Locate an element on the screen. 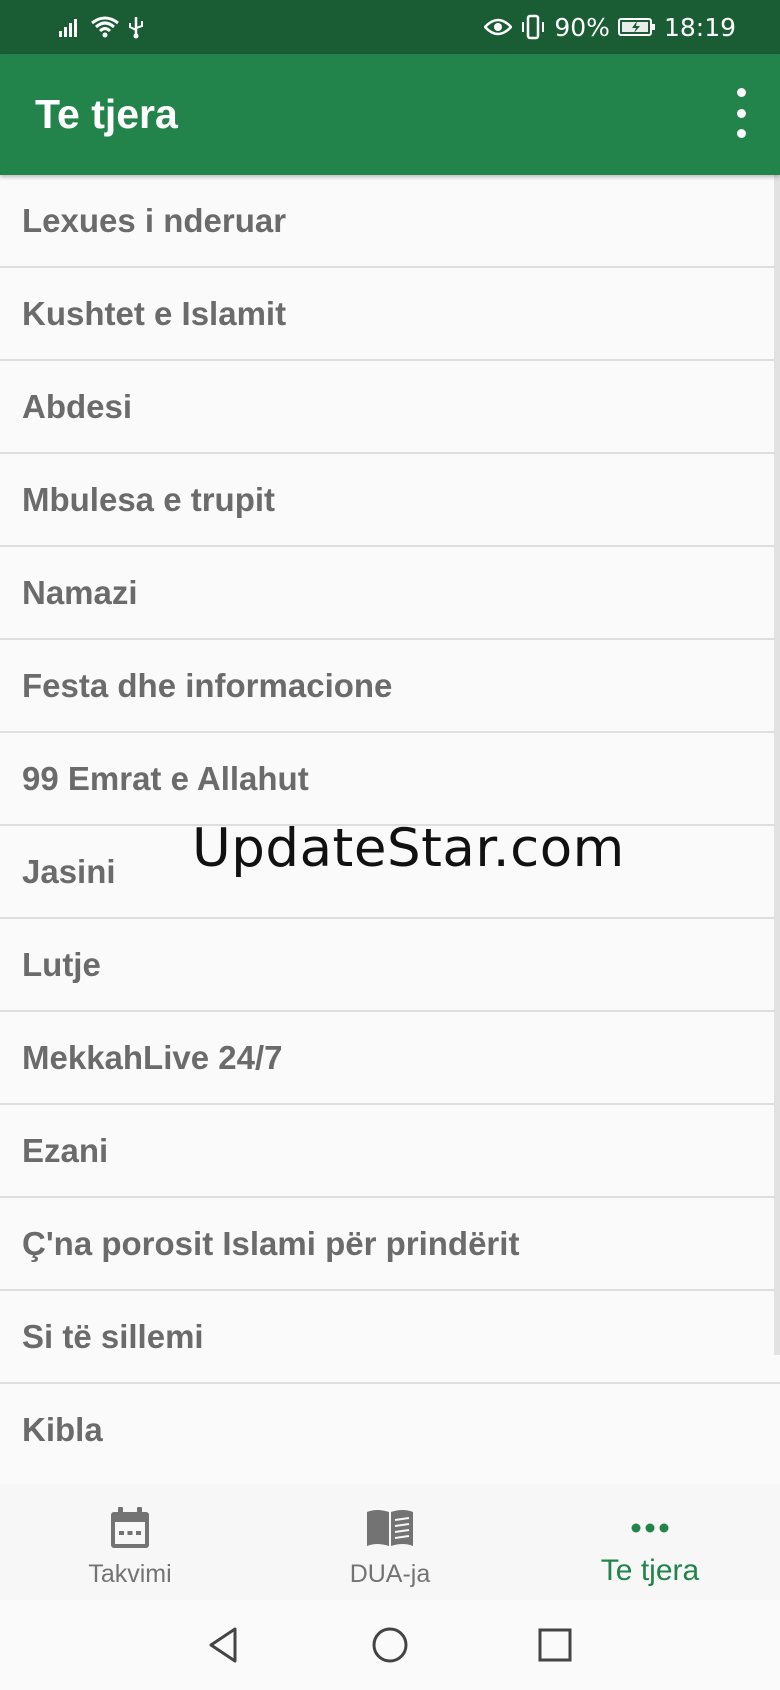 The width and height of the screenshot is (780, 1690). recents-icon is located at coordinates (555, 1645).